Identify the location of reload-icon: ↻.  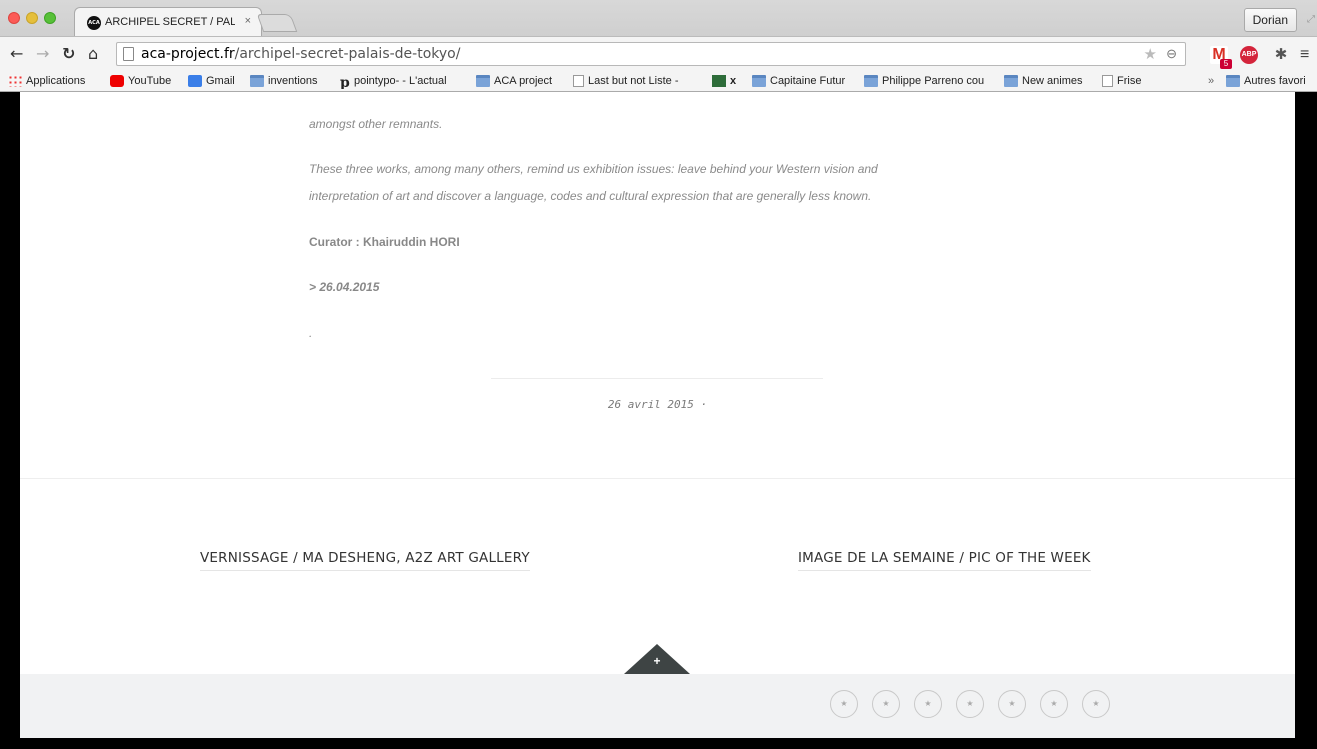
(68, 53).